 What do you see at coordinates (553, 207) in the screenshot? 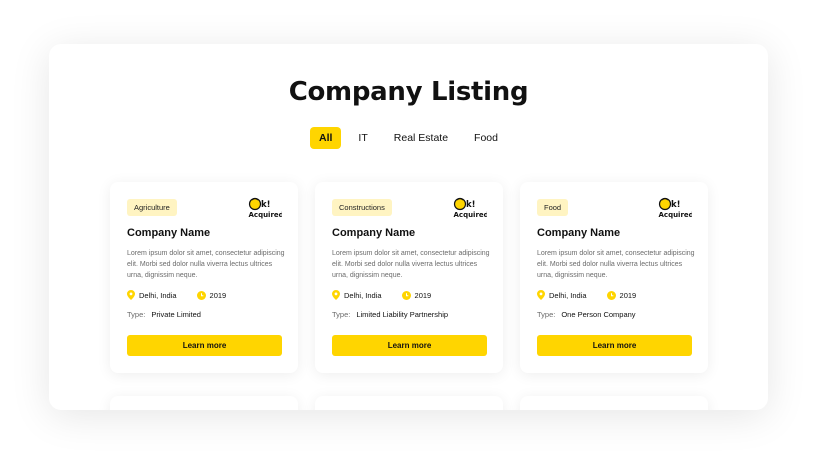
I see `category-tag: Food` at bounding box center [553, 207].